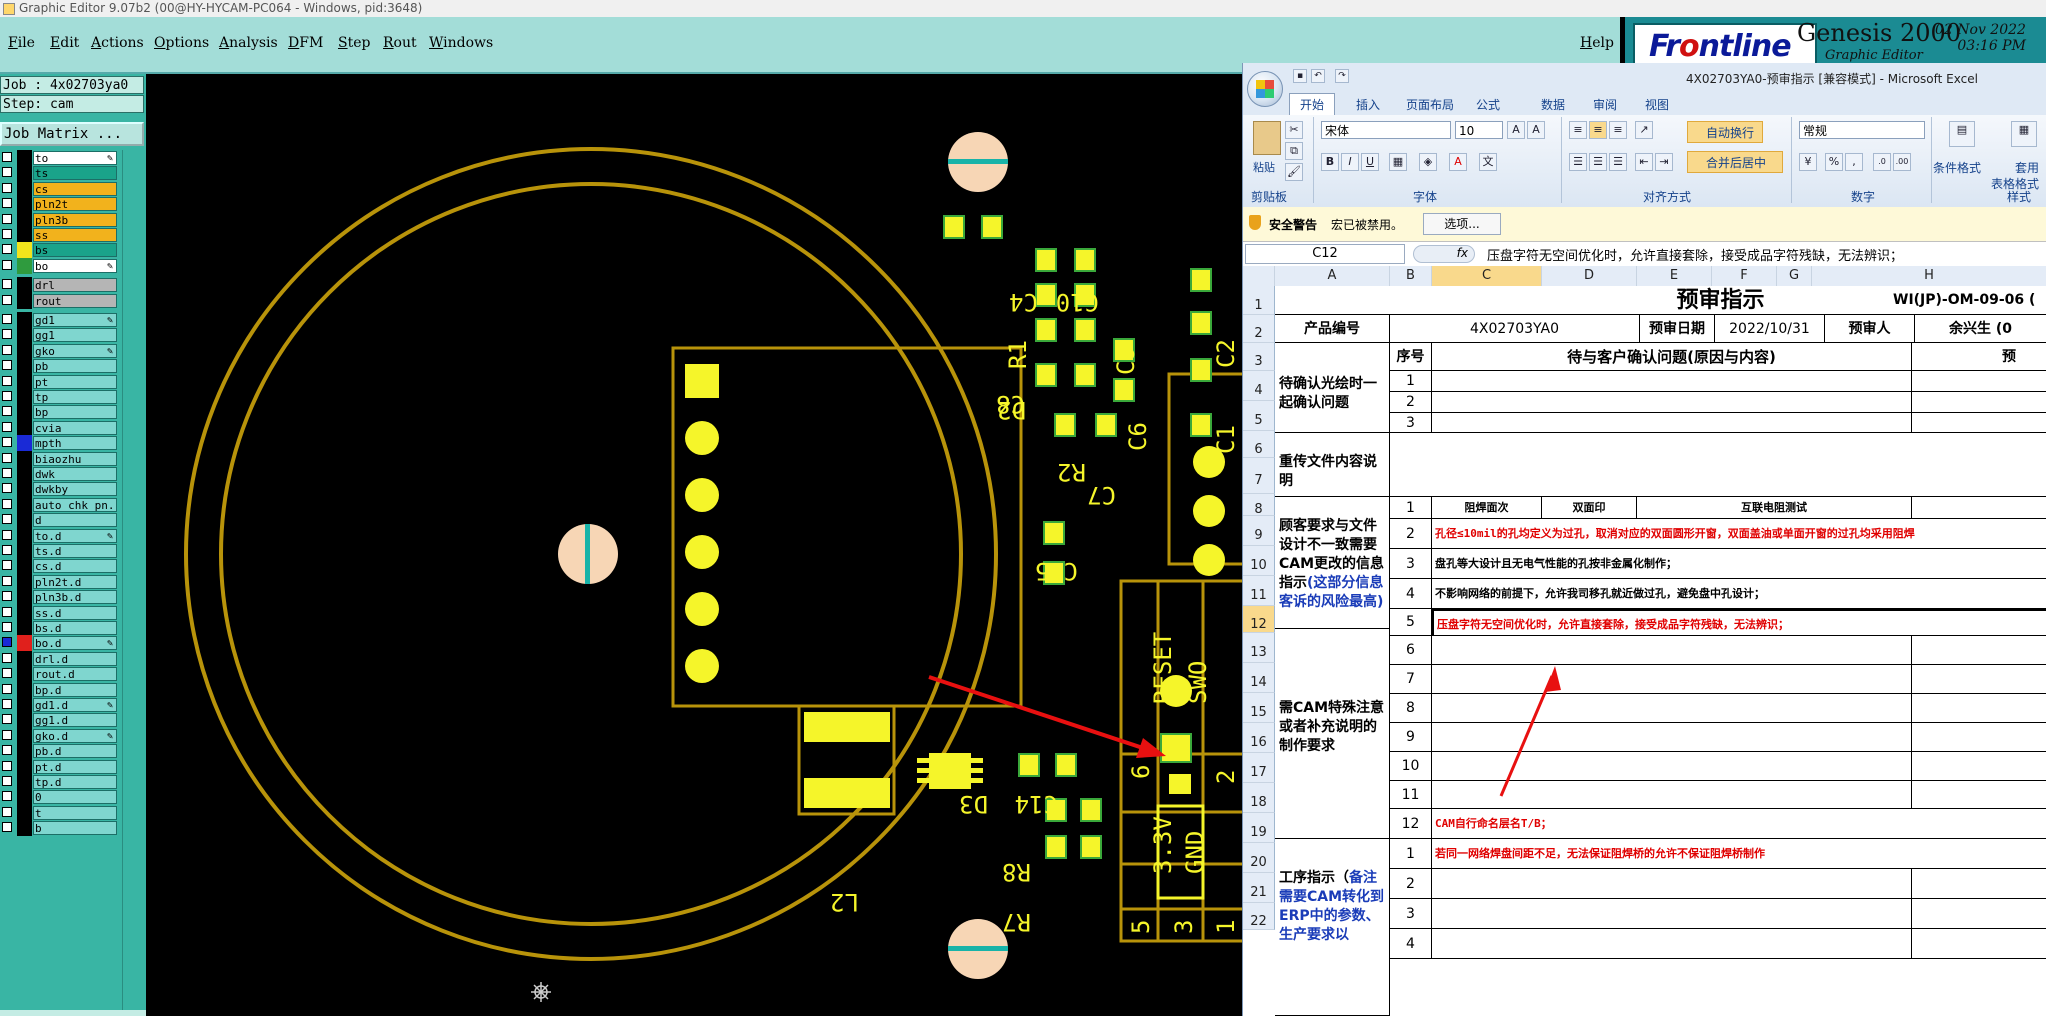  Describe the element at coordinates (1386, 130) in the screenshot. I see `font-name-select: 宋体` at that location.